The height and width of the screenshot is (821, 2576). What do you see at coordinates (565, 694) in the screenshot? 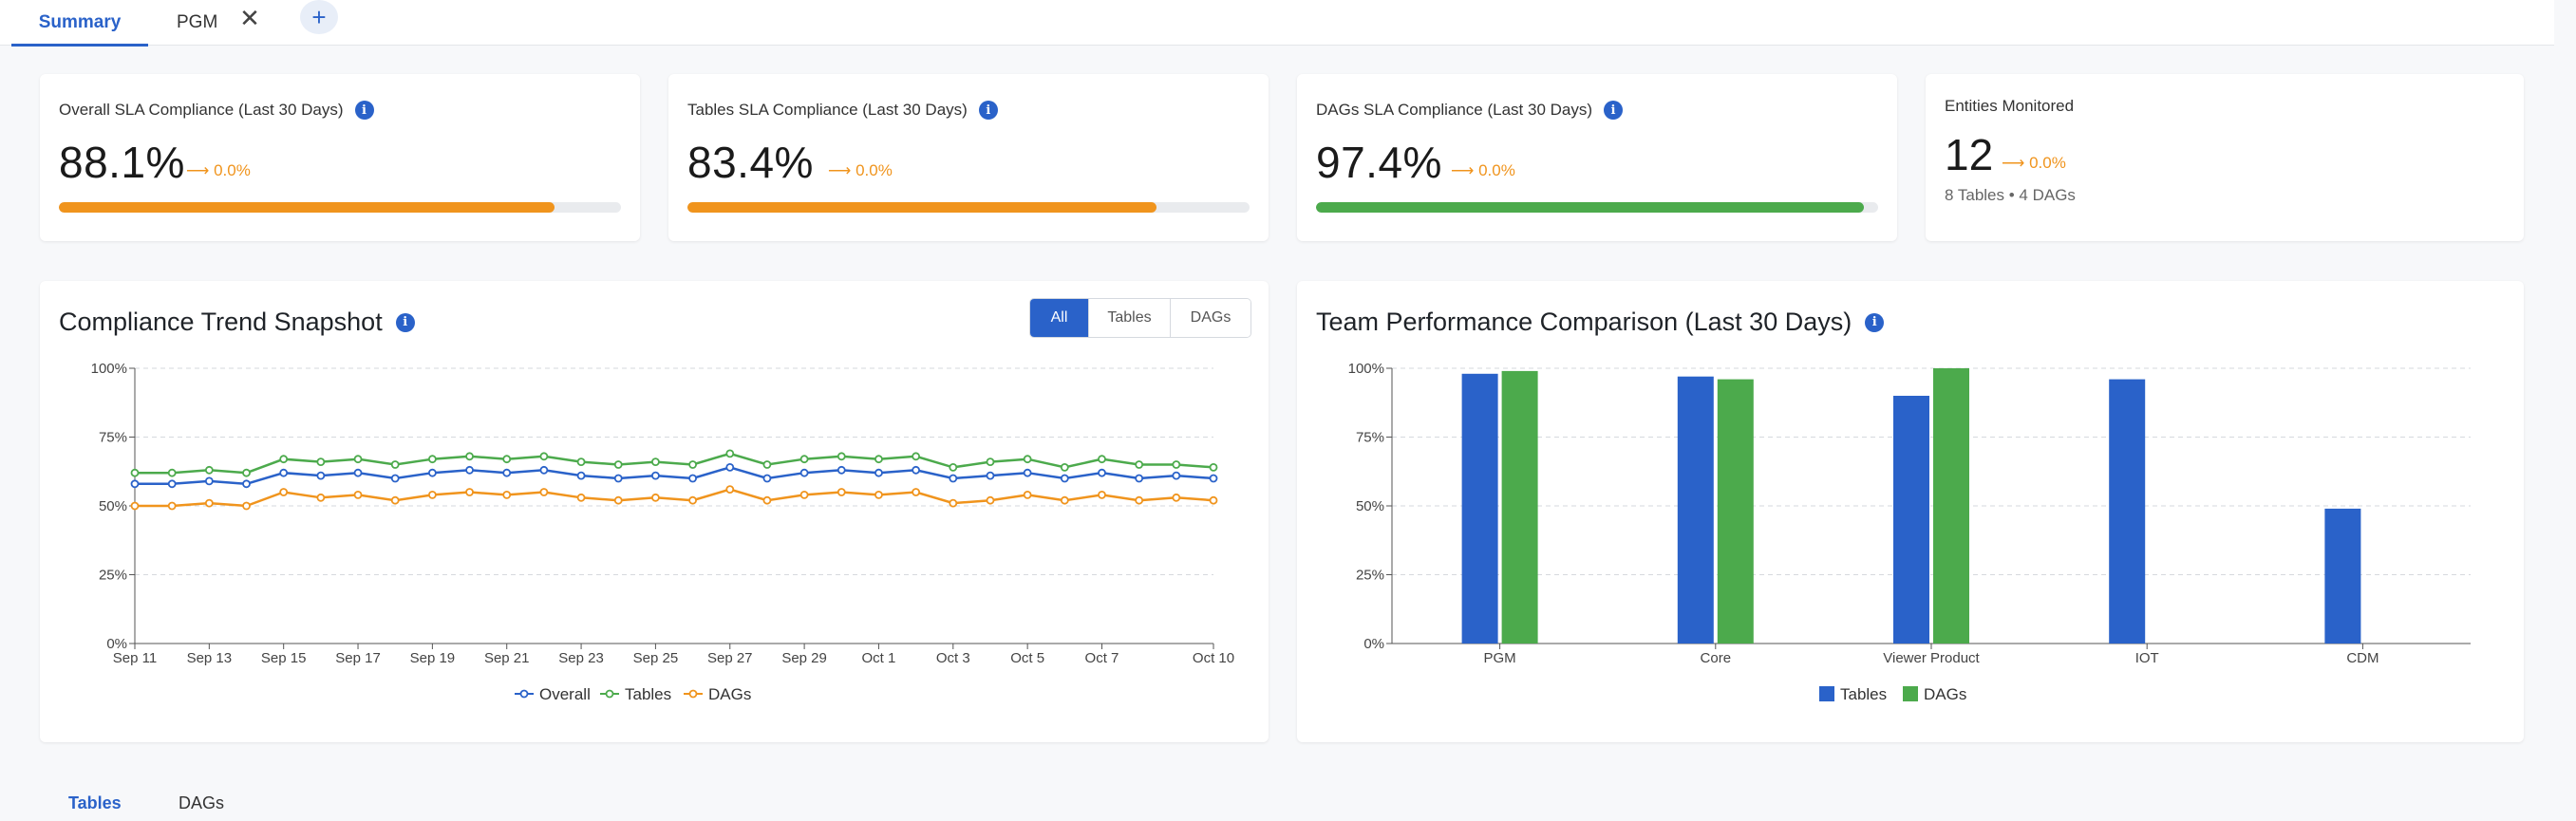
I see `legend-label: Overall` at bounding box center [565, 694].